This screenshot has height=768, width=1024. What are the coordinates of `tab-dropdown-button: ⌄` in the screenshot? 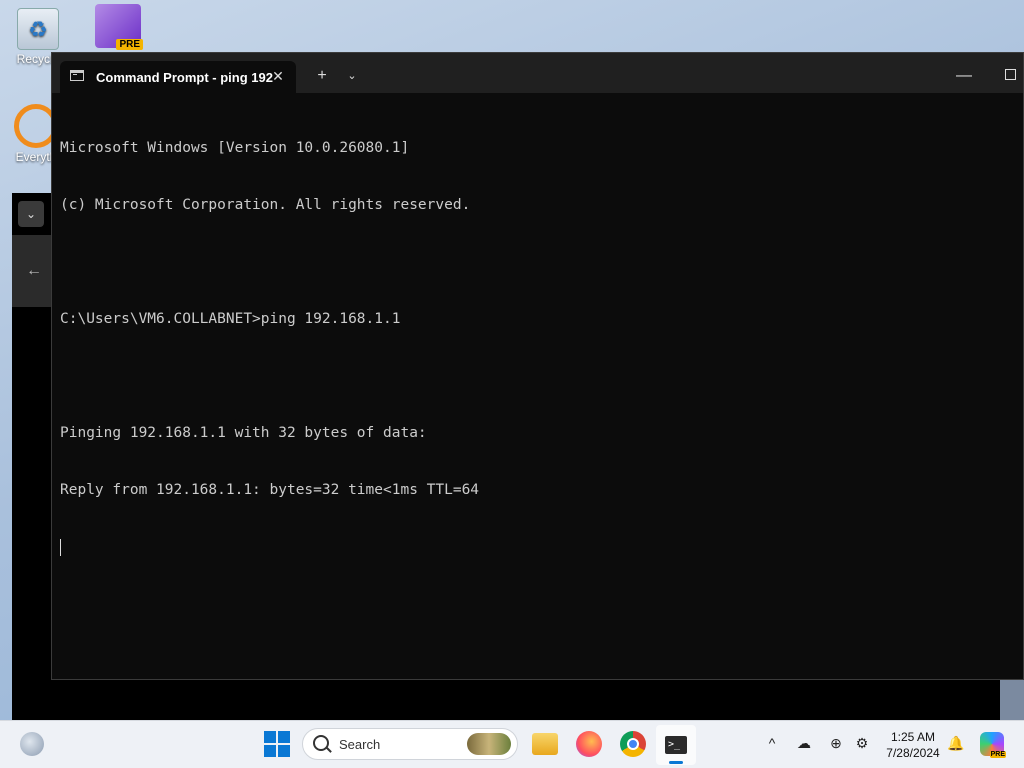 It's located at (352, 77).